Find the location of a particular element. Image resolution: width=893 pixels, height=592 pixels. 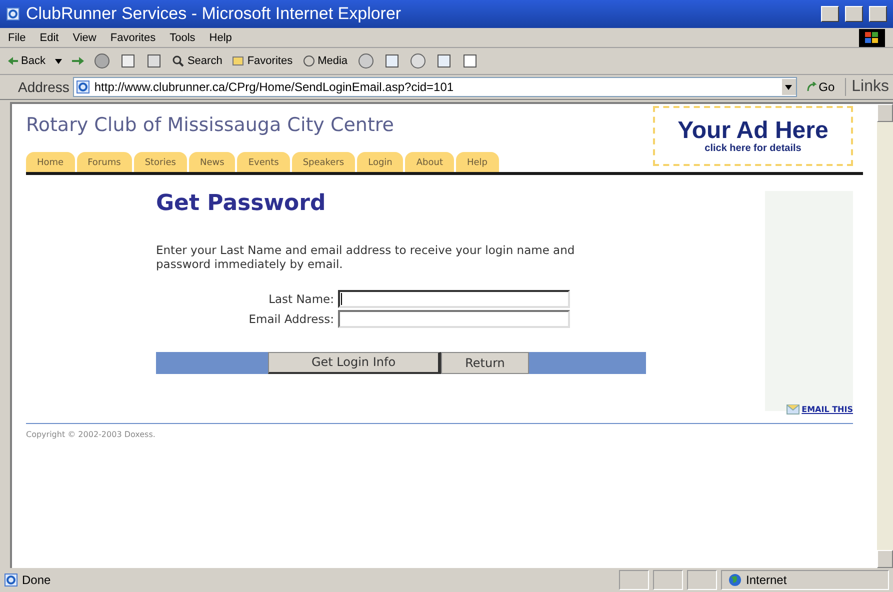

submit-button: Get Login Info is located at coordinates (354, 363).